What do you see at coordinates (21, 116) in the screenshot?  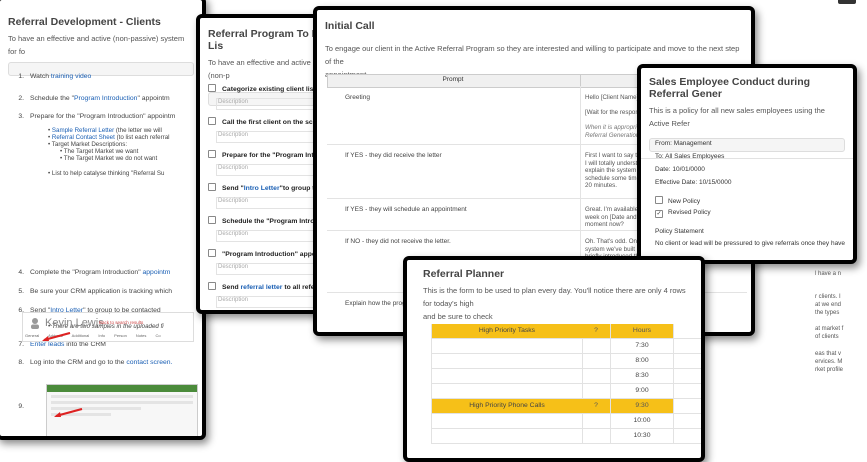 I see `step-number: 3.` at bounding box center [21, 116].